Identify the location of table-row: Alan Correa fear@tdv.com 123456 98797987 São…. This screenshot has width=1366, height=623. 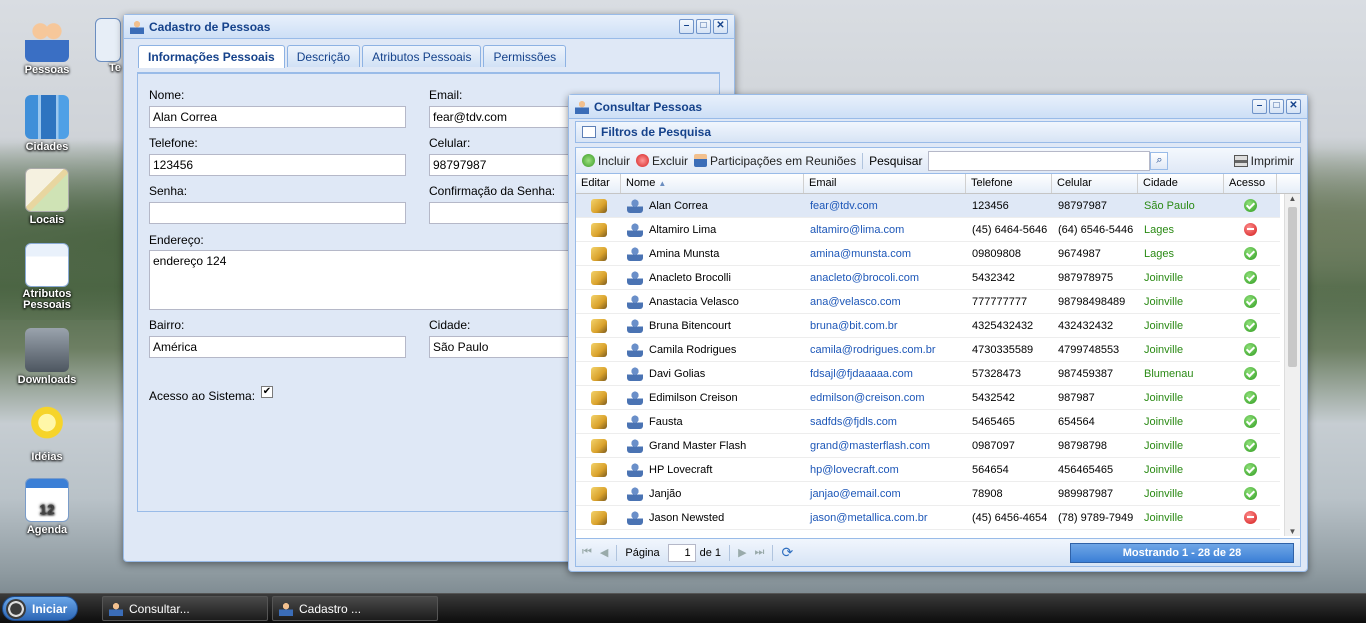
(928, 206).